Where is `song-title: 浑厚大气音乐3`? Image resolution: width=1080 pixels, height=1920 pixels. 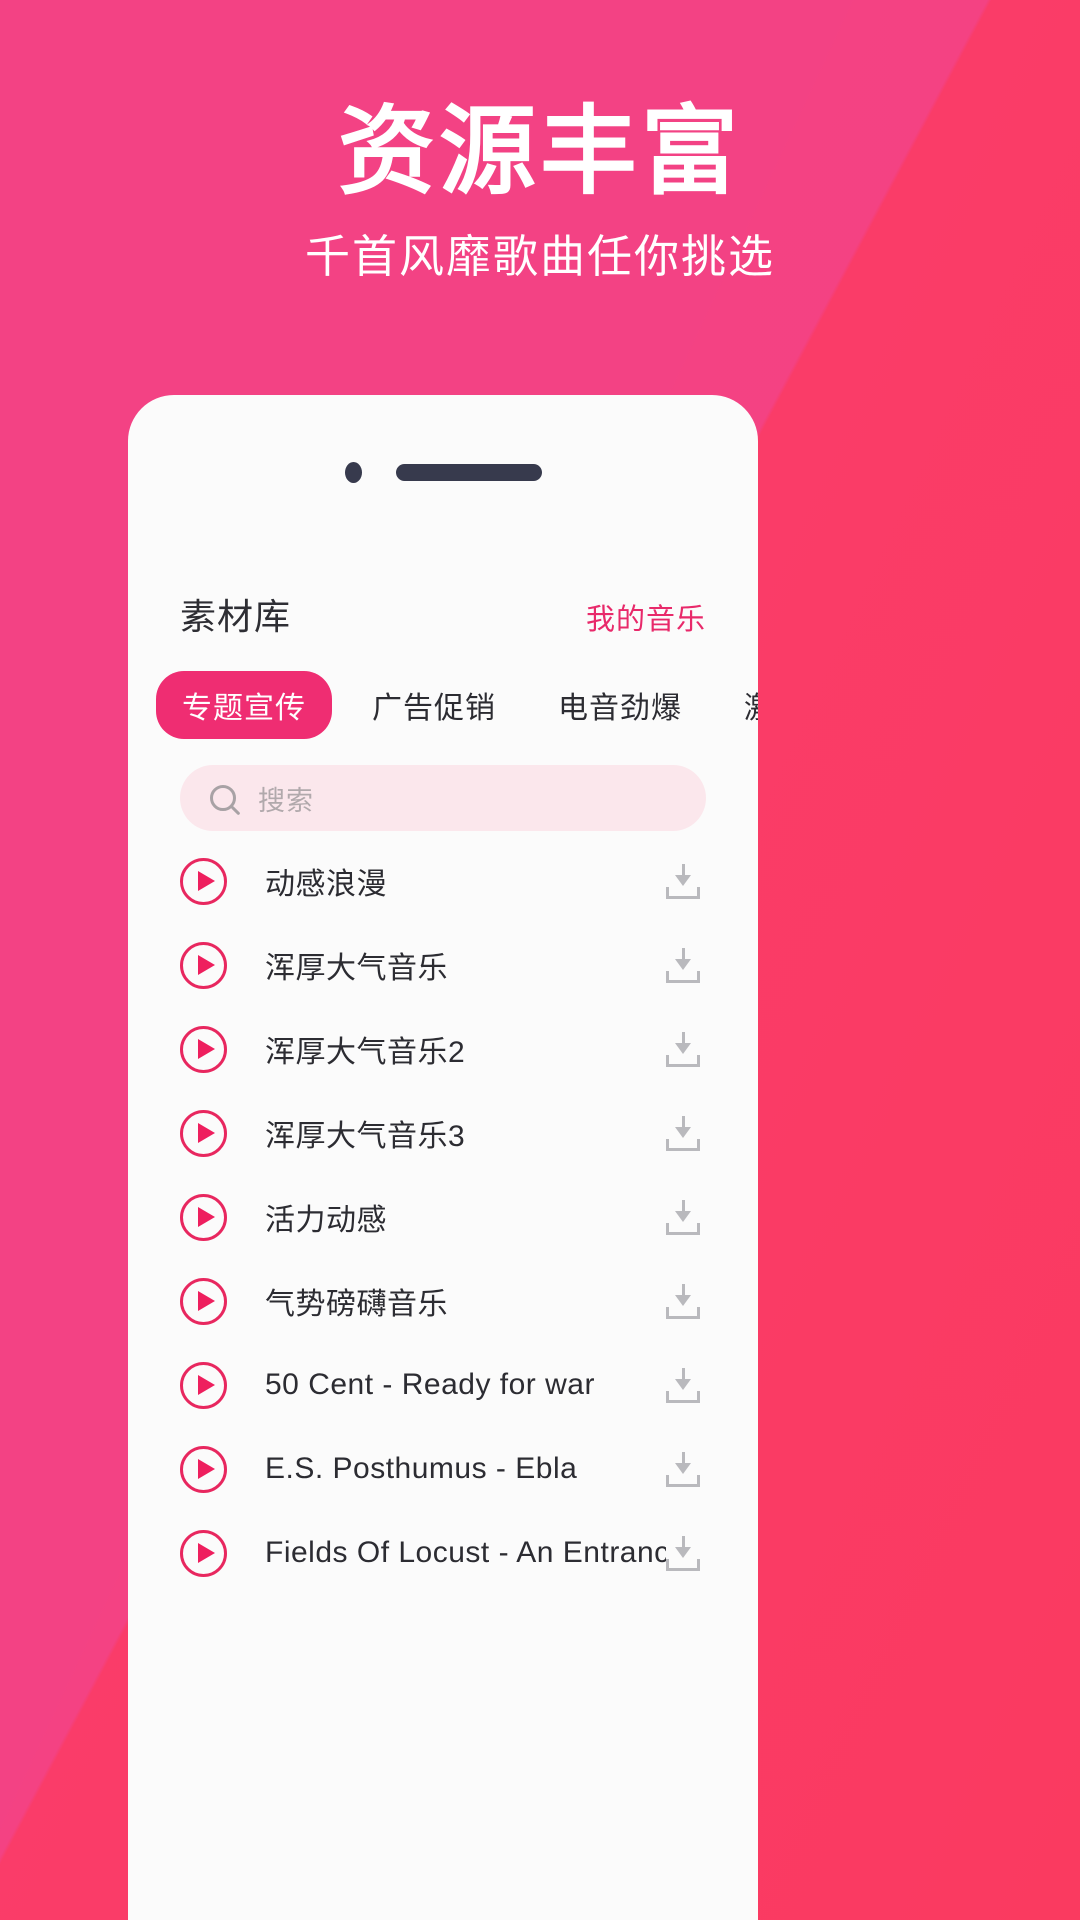
song-title: 浑厚大气音乐3 is located at coordinates (365, 1136).